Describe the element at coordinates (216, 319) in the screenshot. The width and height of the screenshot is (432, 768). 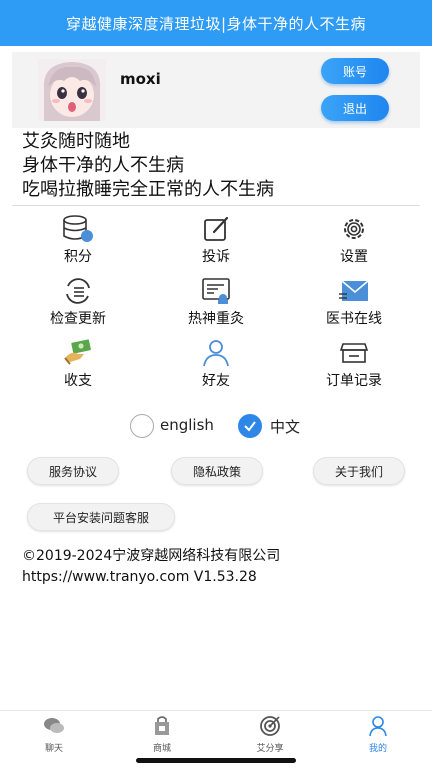
I see `grid-label: 热神重灸` at that location.